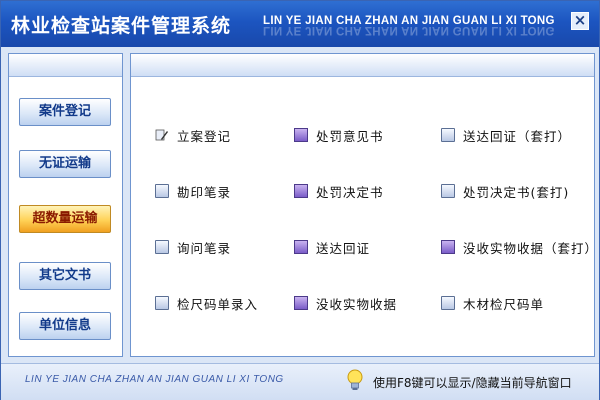  Describe the element at coordinates (350, 192) in the screenshot. I see `menu-item-label: 处罚决定书` at that location.